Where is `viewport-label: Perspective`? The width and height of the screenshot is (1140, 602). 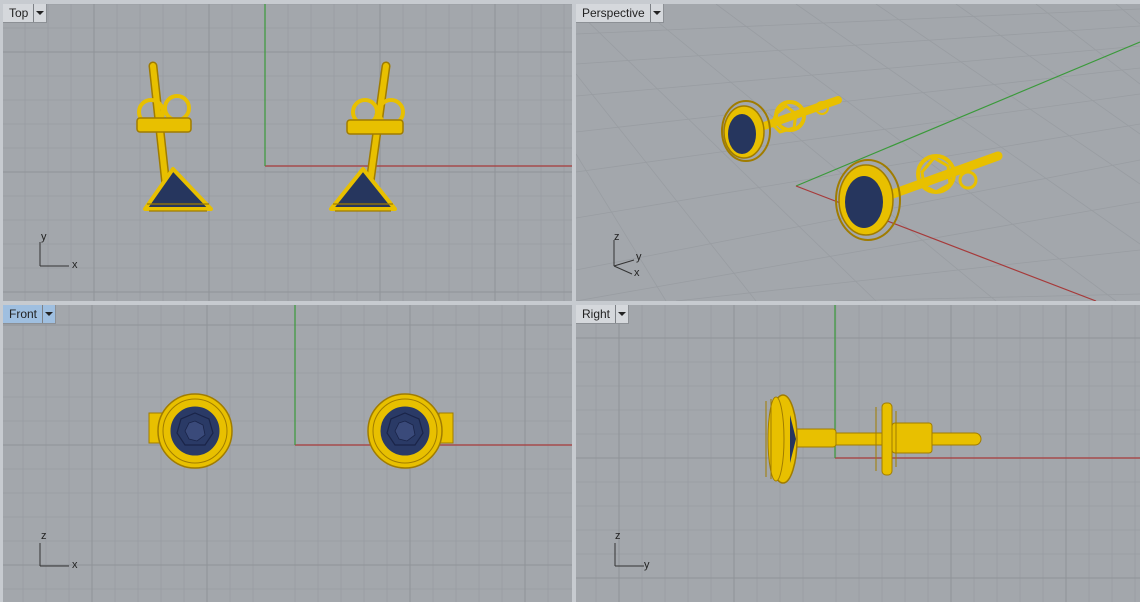 viewport-label: Perspective is located at coordinates (613, 13).